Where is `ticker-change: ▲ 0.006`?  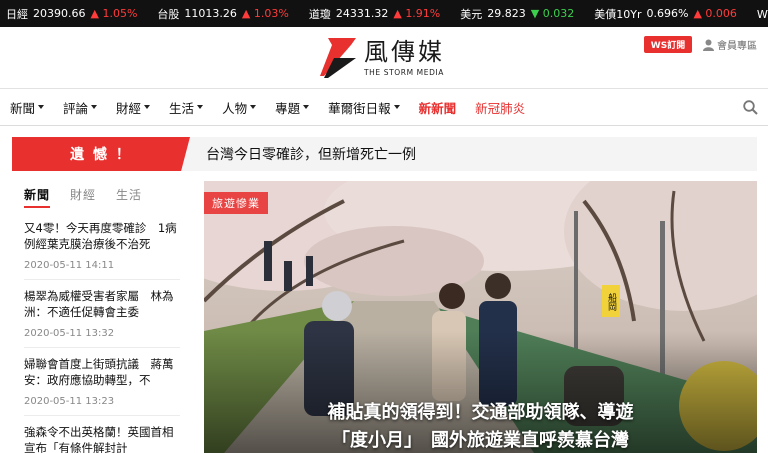
ticker-change: ▲ 0.006 is located at coordinates (715, 13).